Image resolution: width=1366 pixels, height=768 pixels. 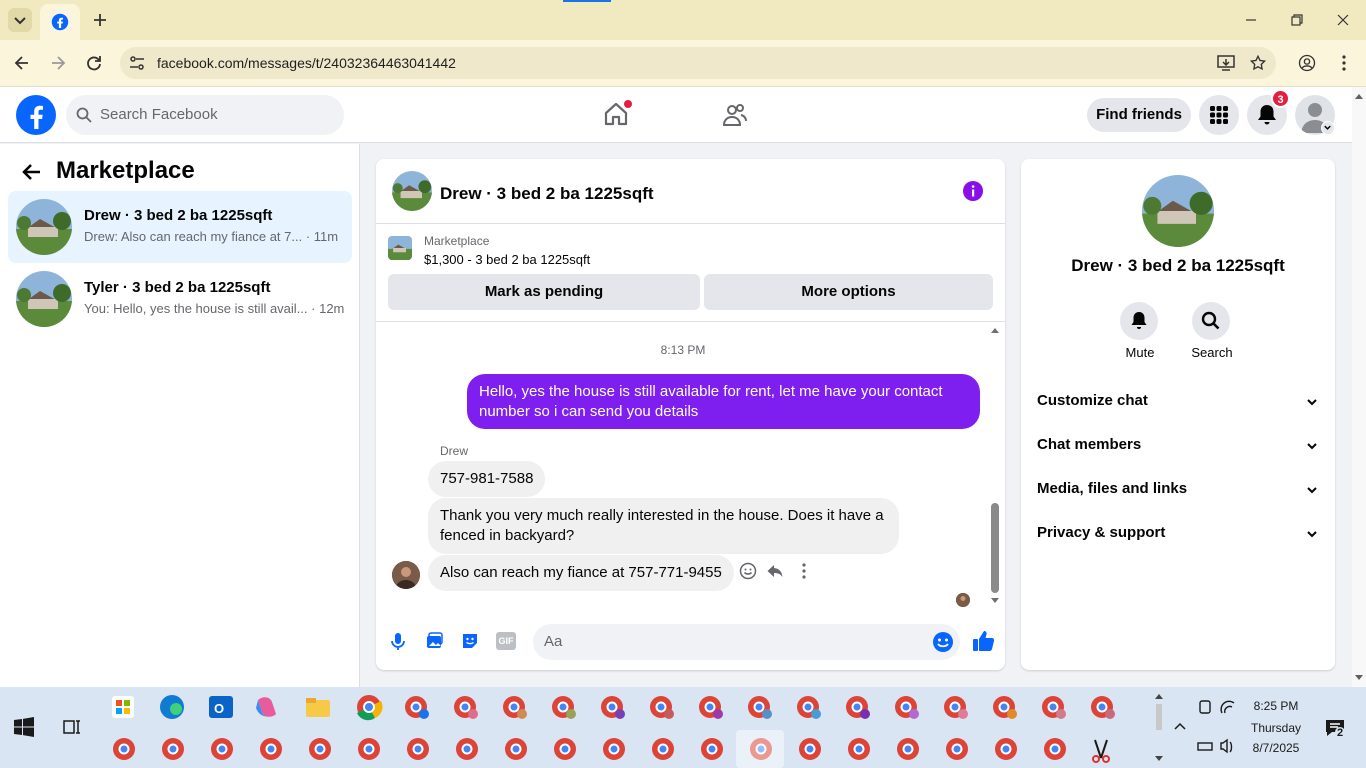 I want to click on bell-icon, so click(x=1139, y=320).